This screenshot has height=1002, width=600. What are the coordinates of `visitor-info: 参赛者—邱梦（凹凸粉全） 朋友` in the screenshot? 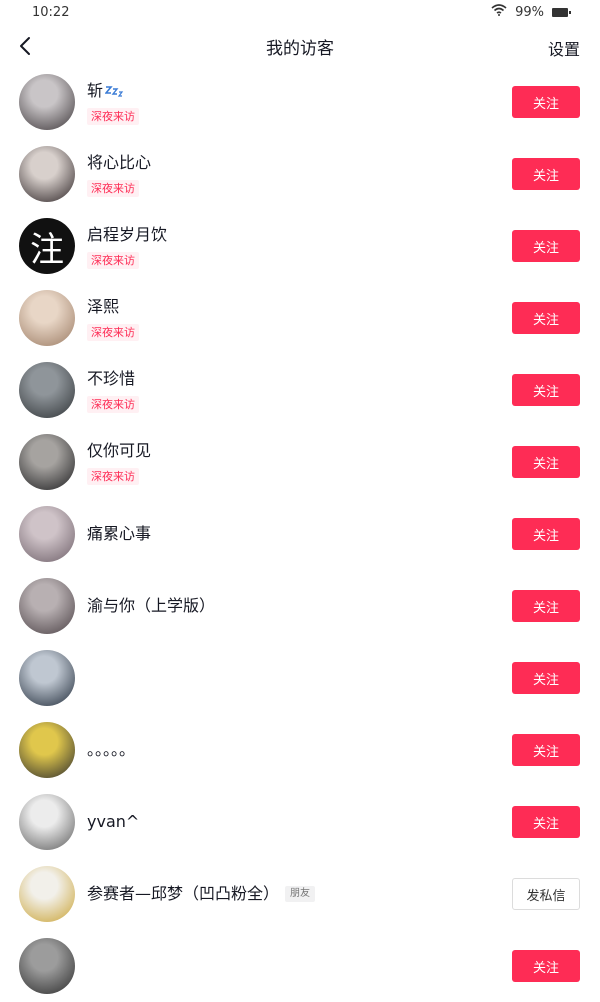 It's located at (201, 894).